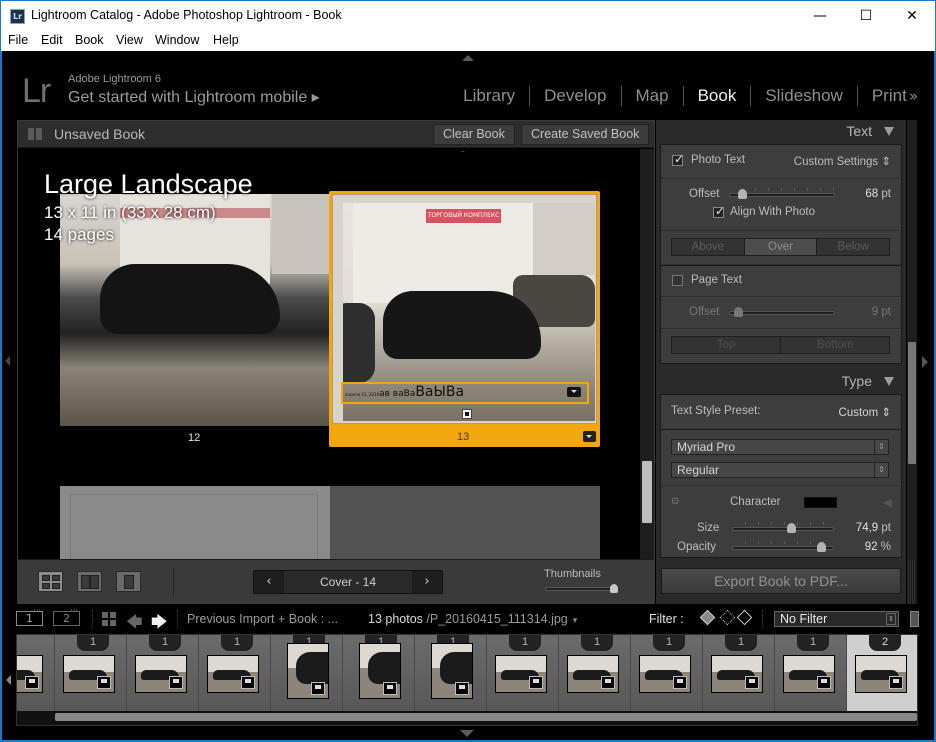 Image resolution: width=936 pixels, height=742 pixels. Describe the element at coordinates (781, 131) in the screenshot. I see `text-panel-header: Text` at that location.